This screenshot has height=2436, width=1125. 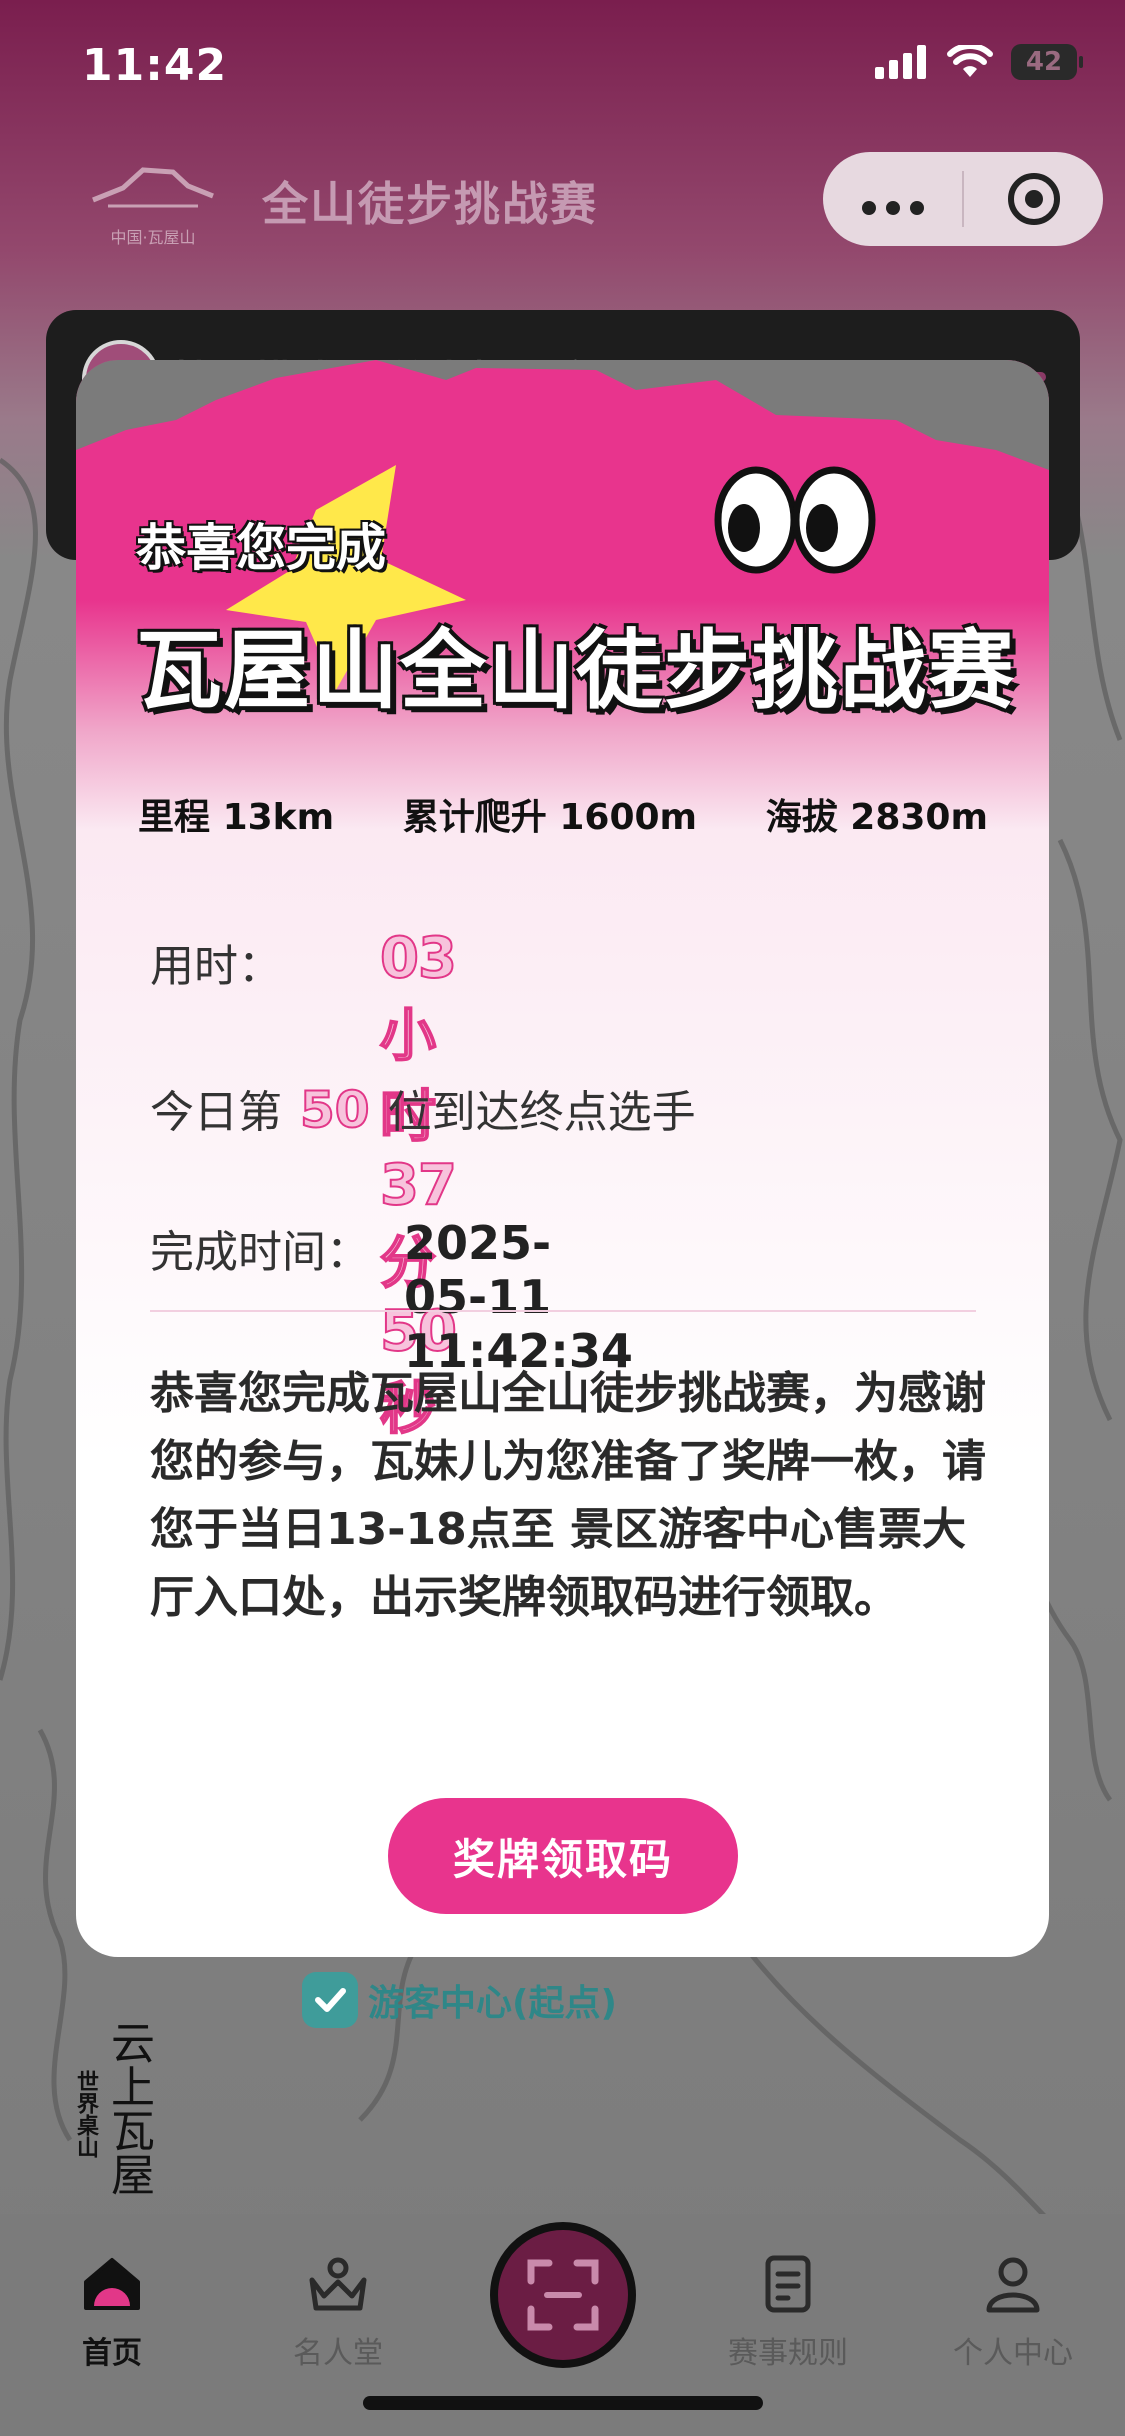 What do you see at coordinates (430, 204) in the screenshot?
I see `app-title: 全山徒步挑战赛` at bounding box center [430, 204].